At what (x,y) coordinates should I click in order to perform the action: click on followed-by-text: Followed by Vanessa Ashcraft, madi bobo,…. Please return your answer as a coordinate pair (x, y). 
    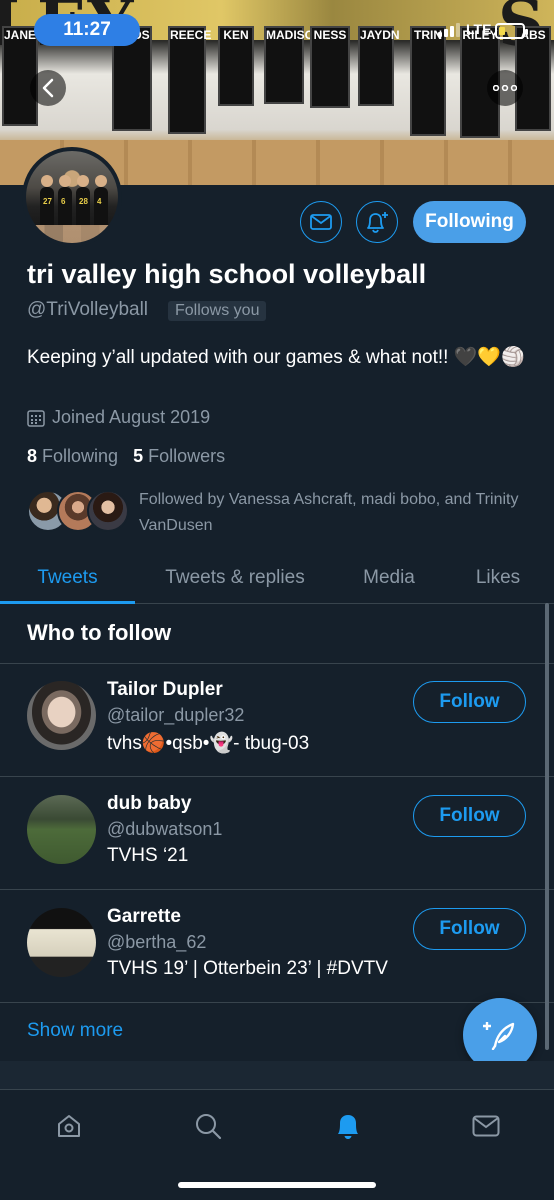
    Looking at the image, I should click on (336, 513).